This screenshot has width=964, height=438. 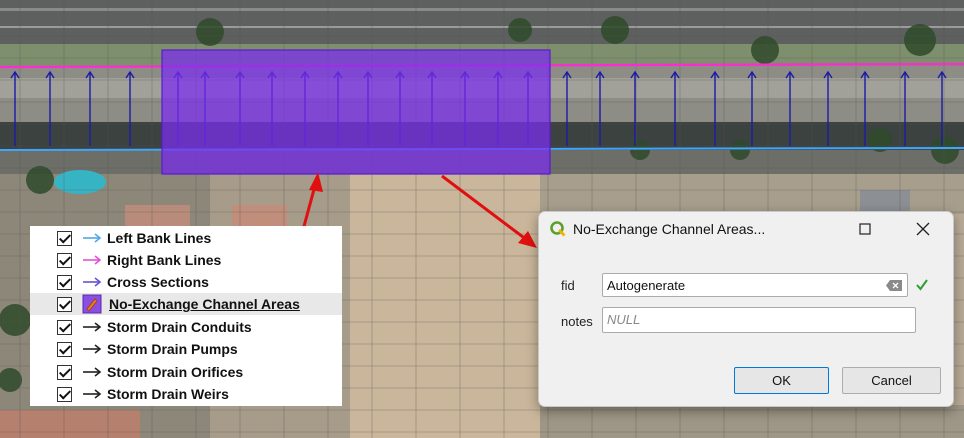 I want to click on arrow-head-icon, so click(x=316, y=182).